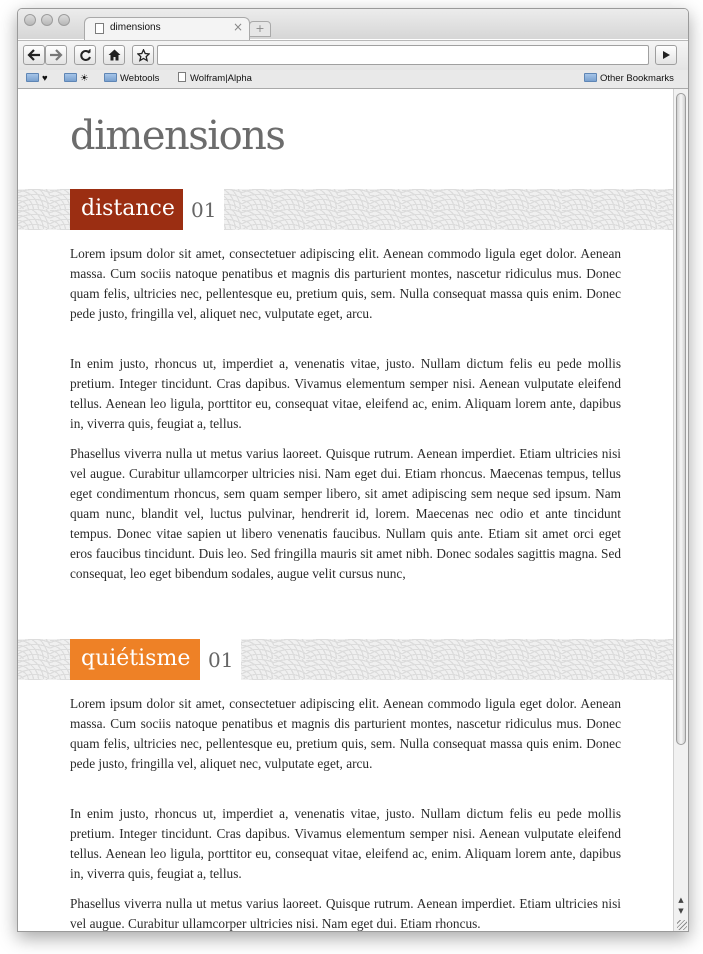  Describe the element at coordinates (126, 209) in the screenshot. I see `section-label-distance: distance` at that location.